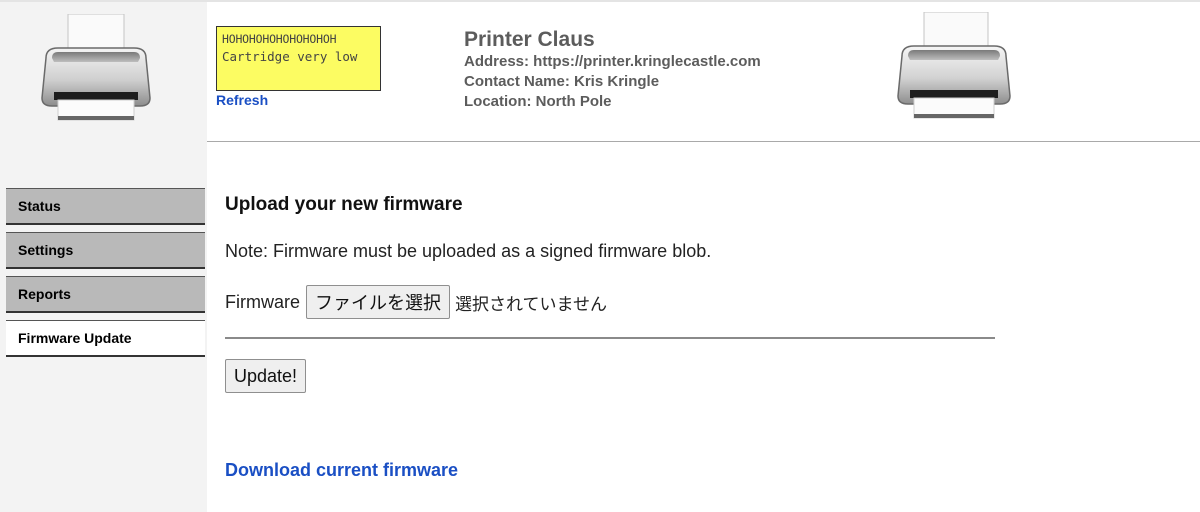 The image size is (1200, 512). I want to click on refresh-link: Refresh, so click(242, 100).